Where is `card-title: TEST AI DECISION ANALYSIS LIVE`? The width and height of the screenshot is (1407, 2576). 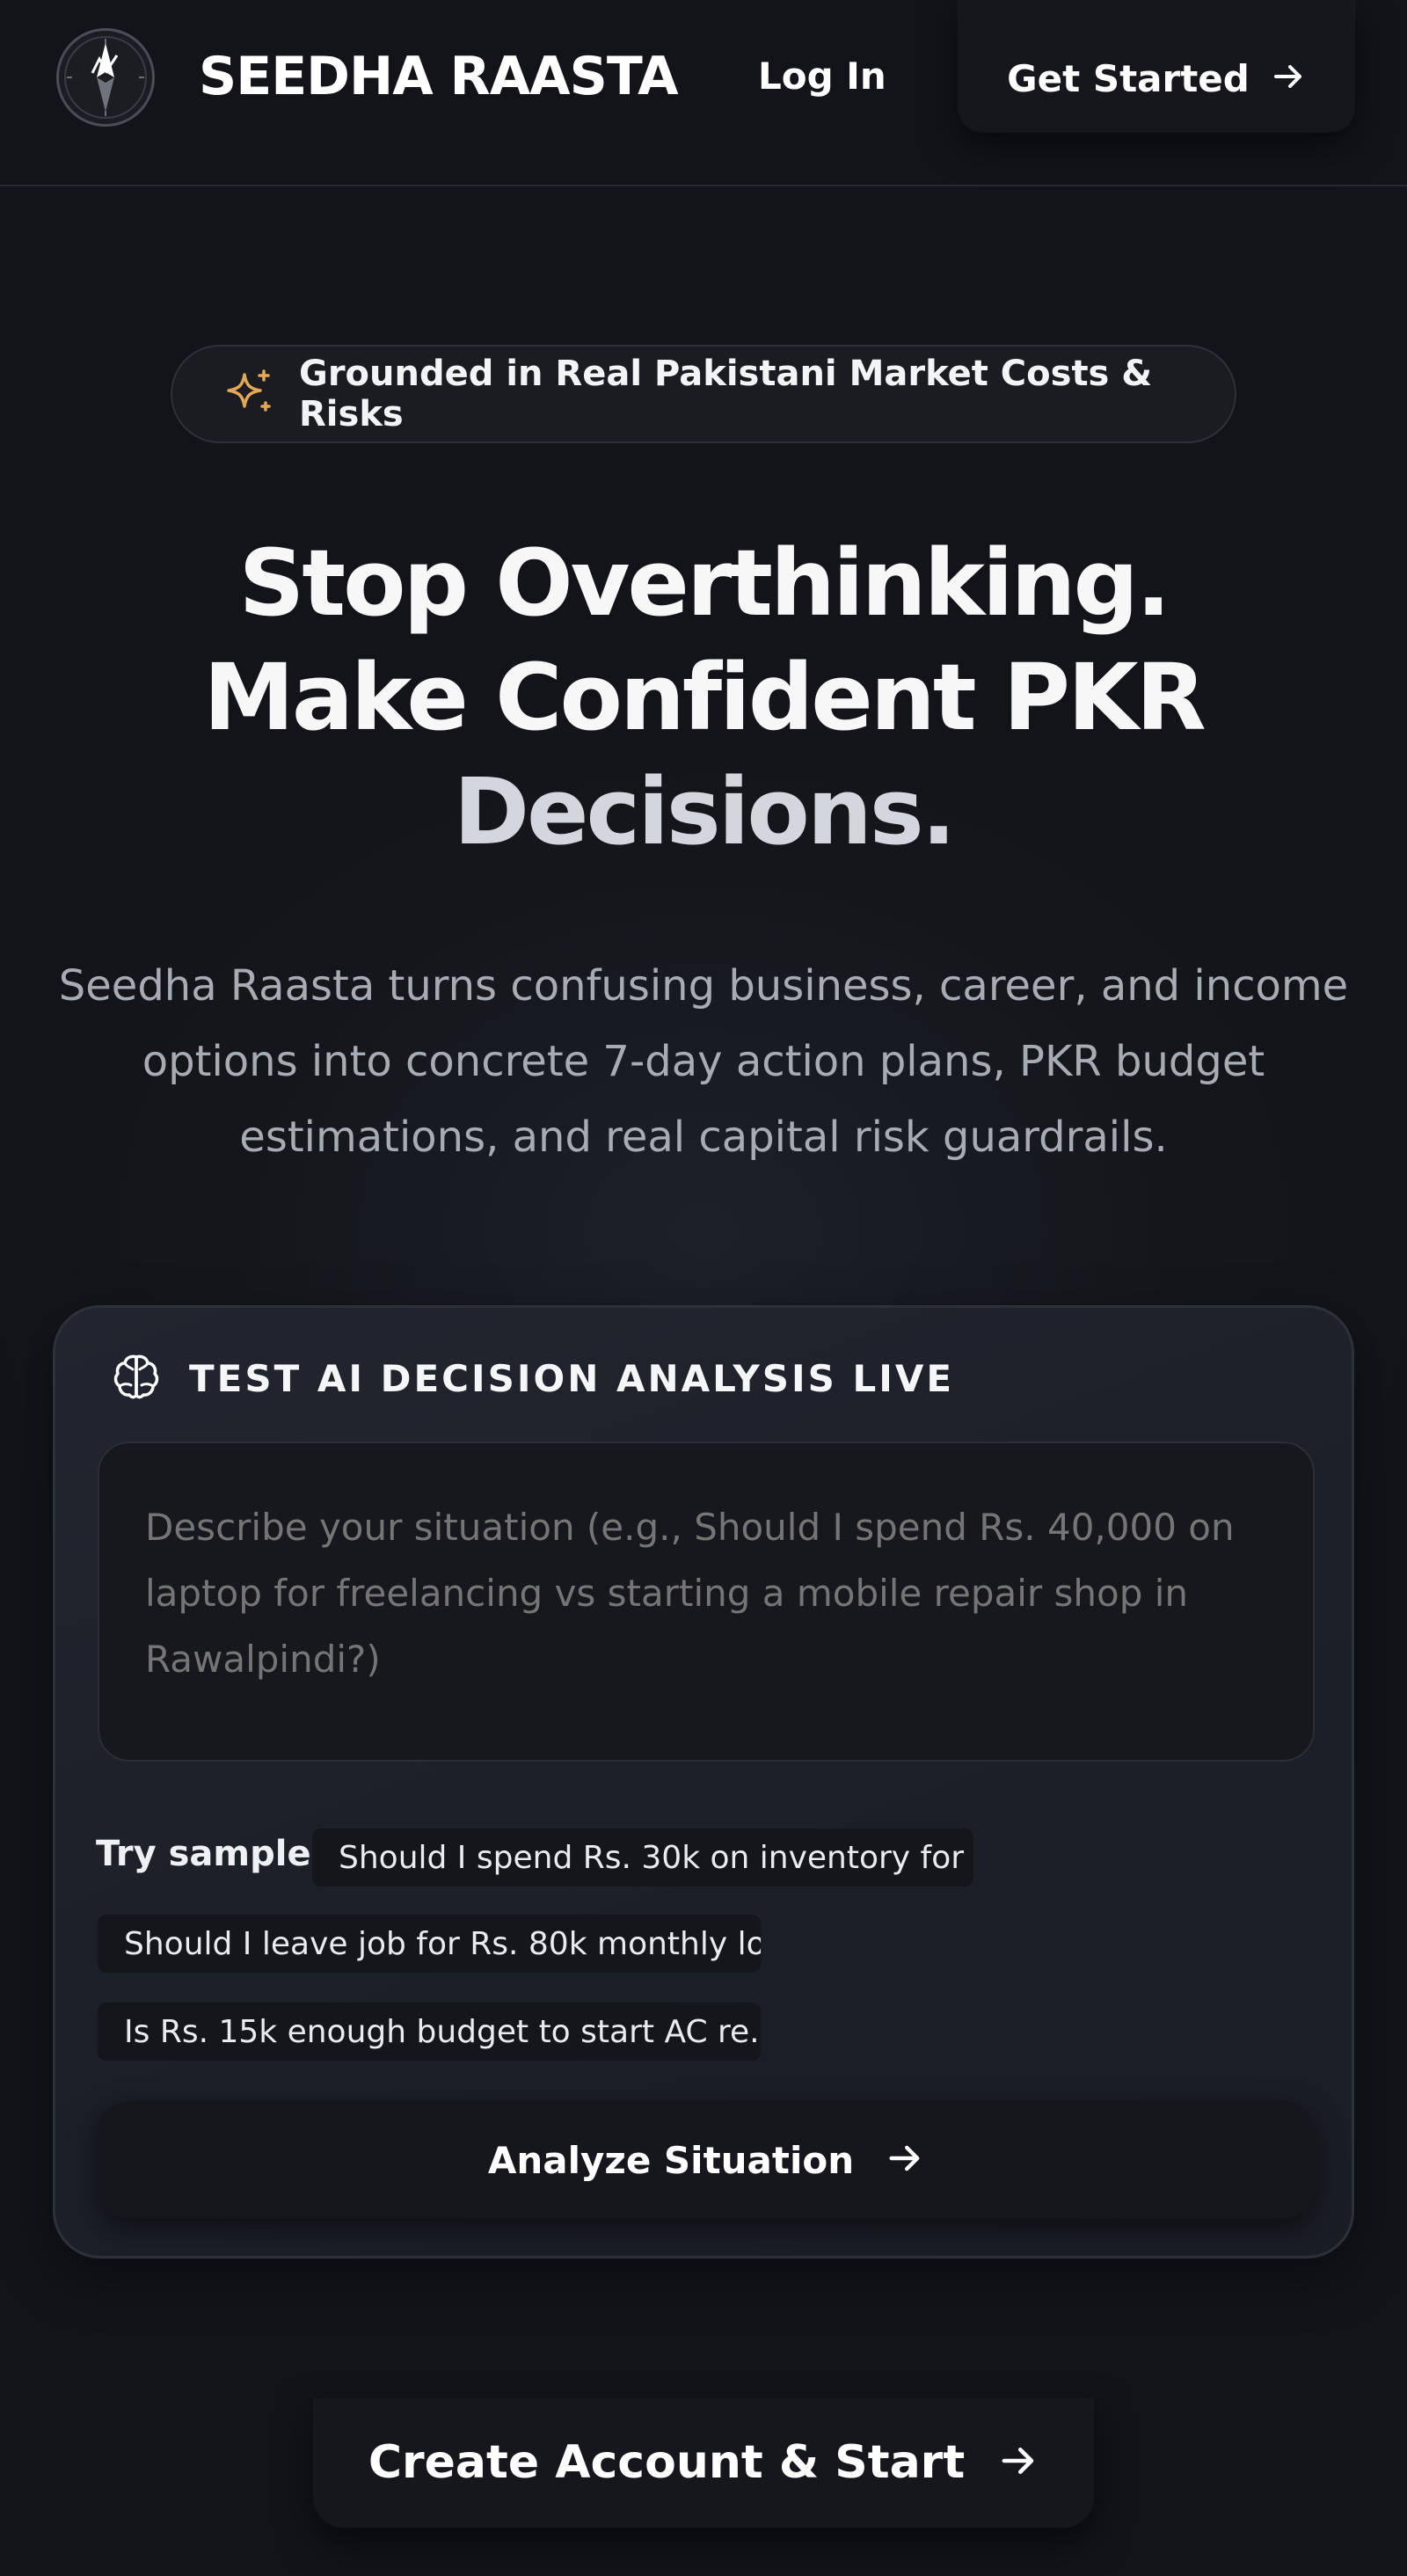 card-title: TEST AI DECISION ANALYSIS LIVE is located at coordinates (572, 1378).